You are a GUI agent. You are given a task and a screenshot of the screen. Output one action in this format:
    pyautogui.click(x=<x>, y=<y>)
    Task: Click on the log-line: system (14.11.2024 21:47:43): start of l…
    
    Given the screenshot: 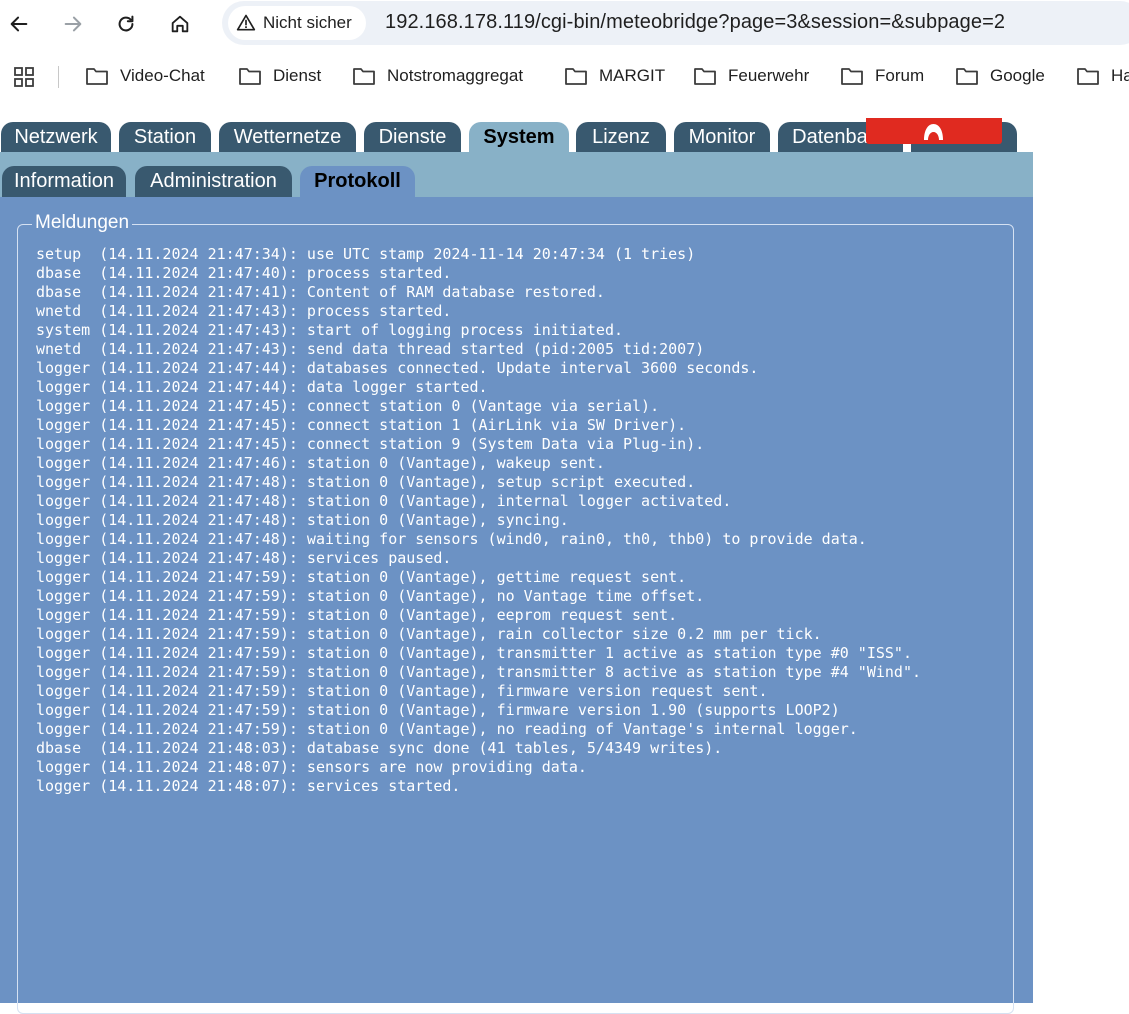 What is the action you would take?
    pyautogui.click(x=329, y=330)
    